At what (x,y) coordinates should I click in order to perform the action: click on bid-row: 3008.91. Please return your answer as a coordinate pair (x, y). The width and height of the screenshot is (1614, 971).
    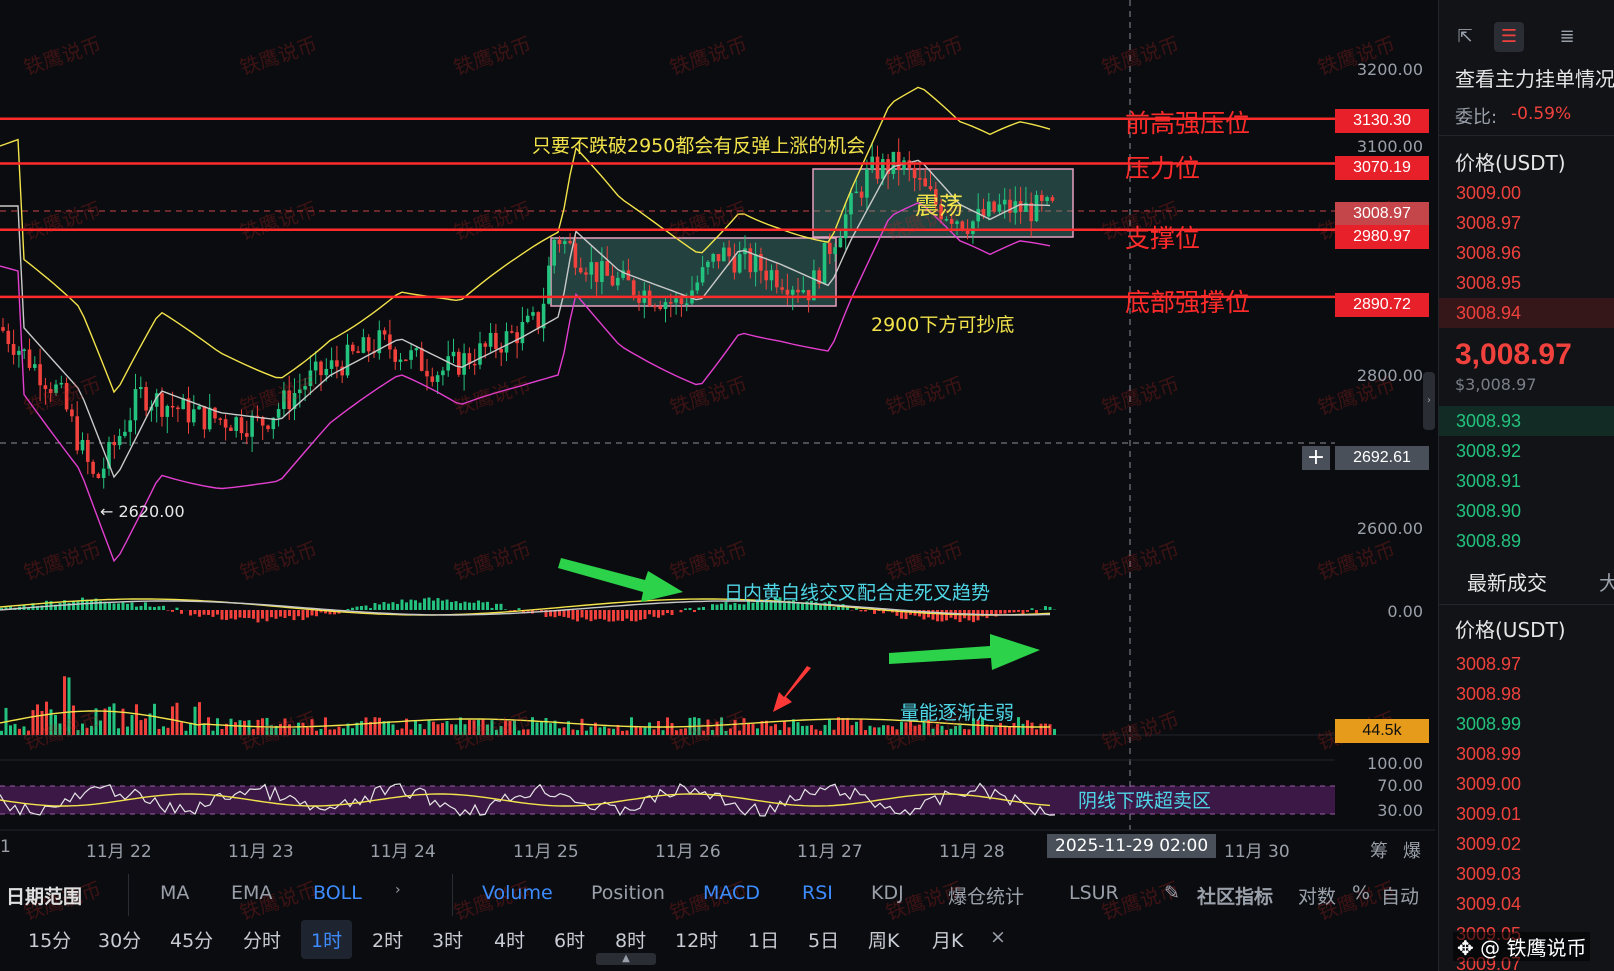
    Looking at the image, I should click on (1526, 481).